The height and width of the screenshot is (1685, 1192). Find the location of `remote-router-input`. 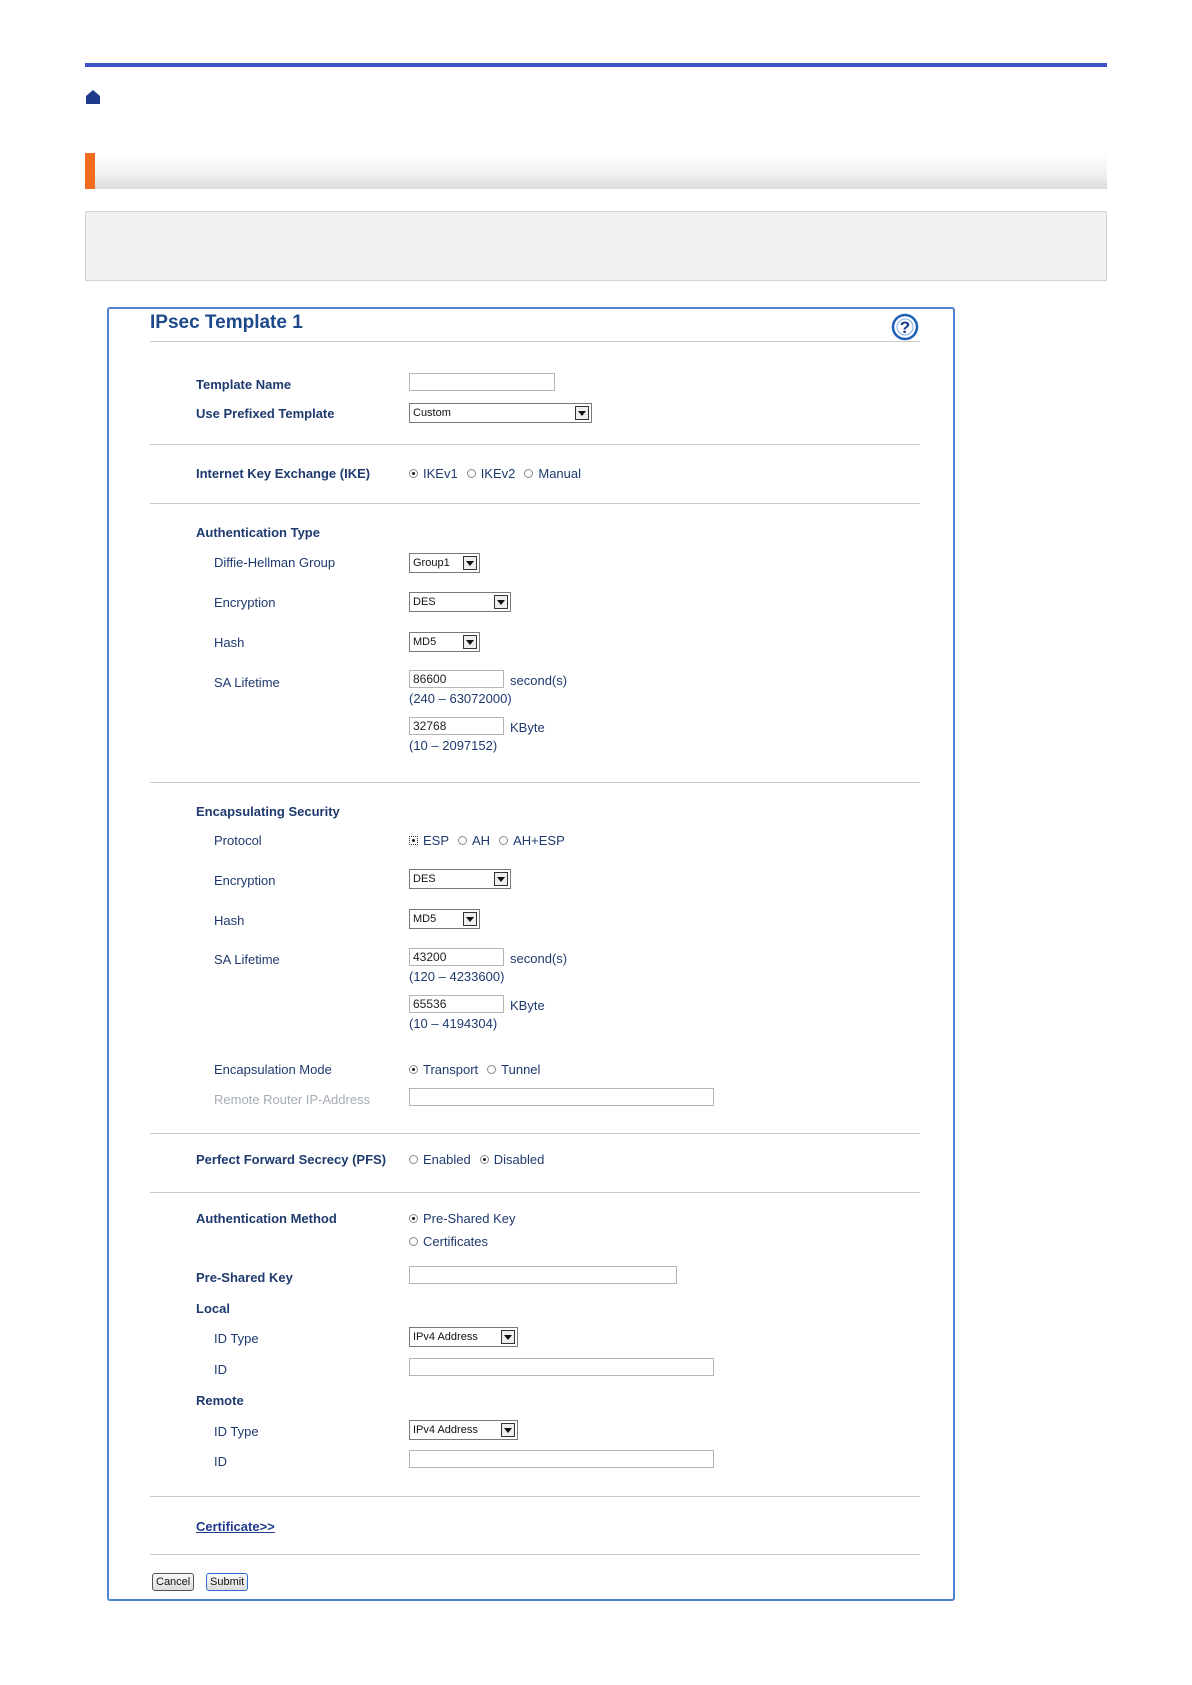

remote-router-input is located at coordinates (561, 1097).